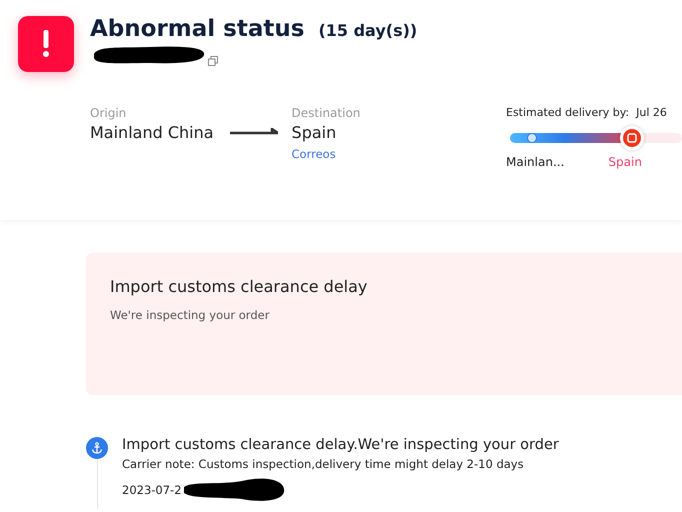 The width and height of the screenshot is (682, 512). I want to click on destination-label: Destination, so click(326, 113).